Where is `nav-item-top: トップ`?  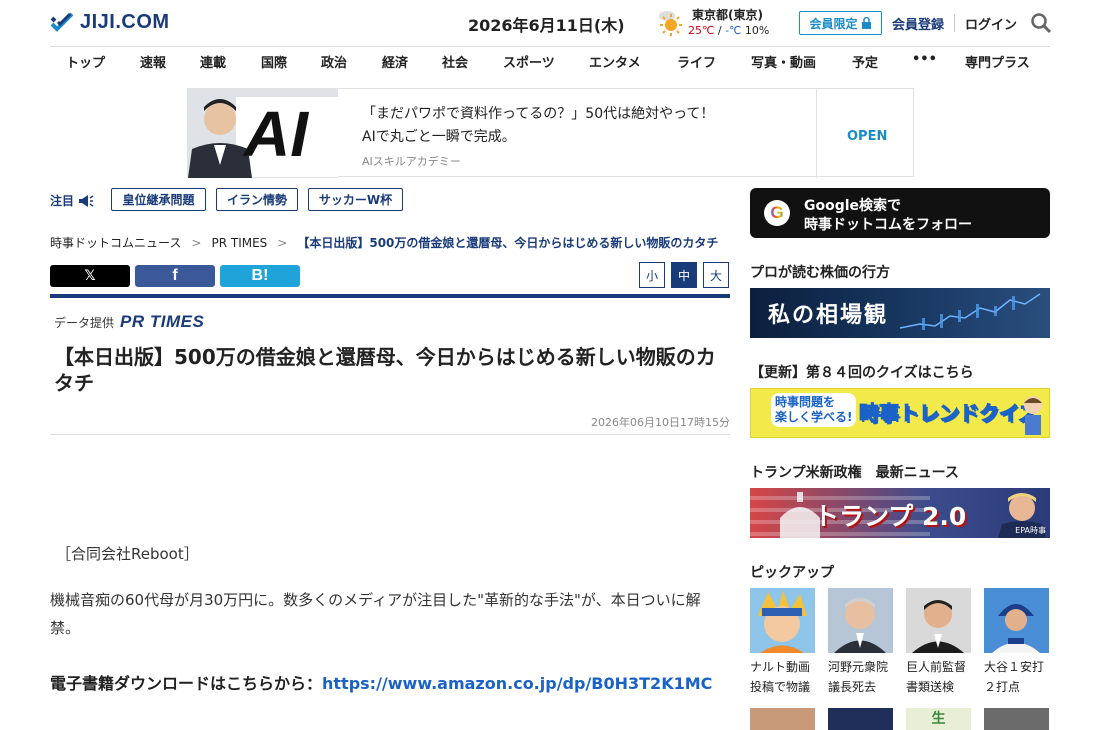 nav-item-top: トップ is located at coordinates (85, 61).